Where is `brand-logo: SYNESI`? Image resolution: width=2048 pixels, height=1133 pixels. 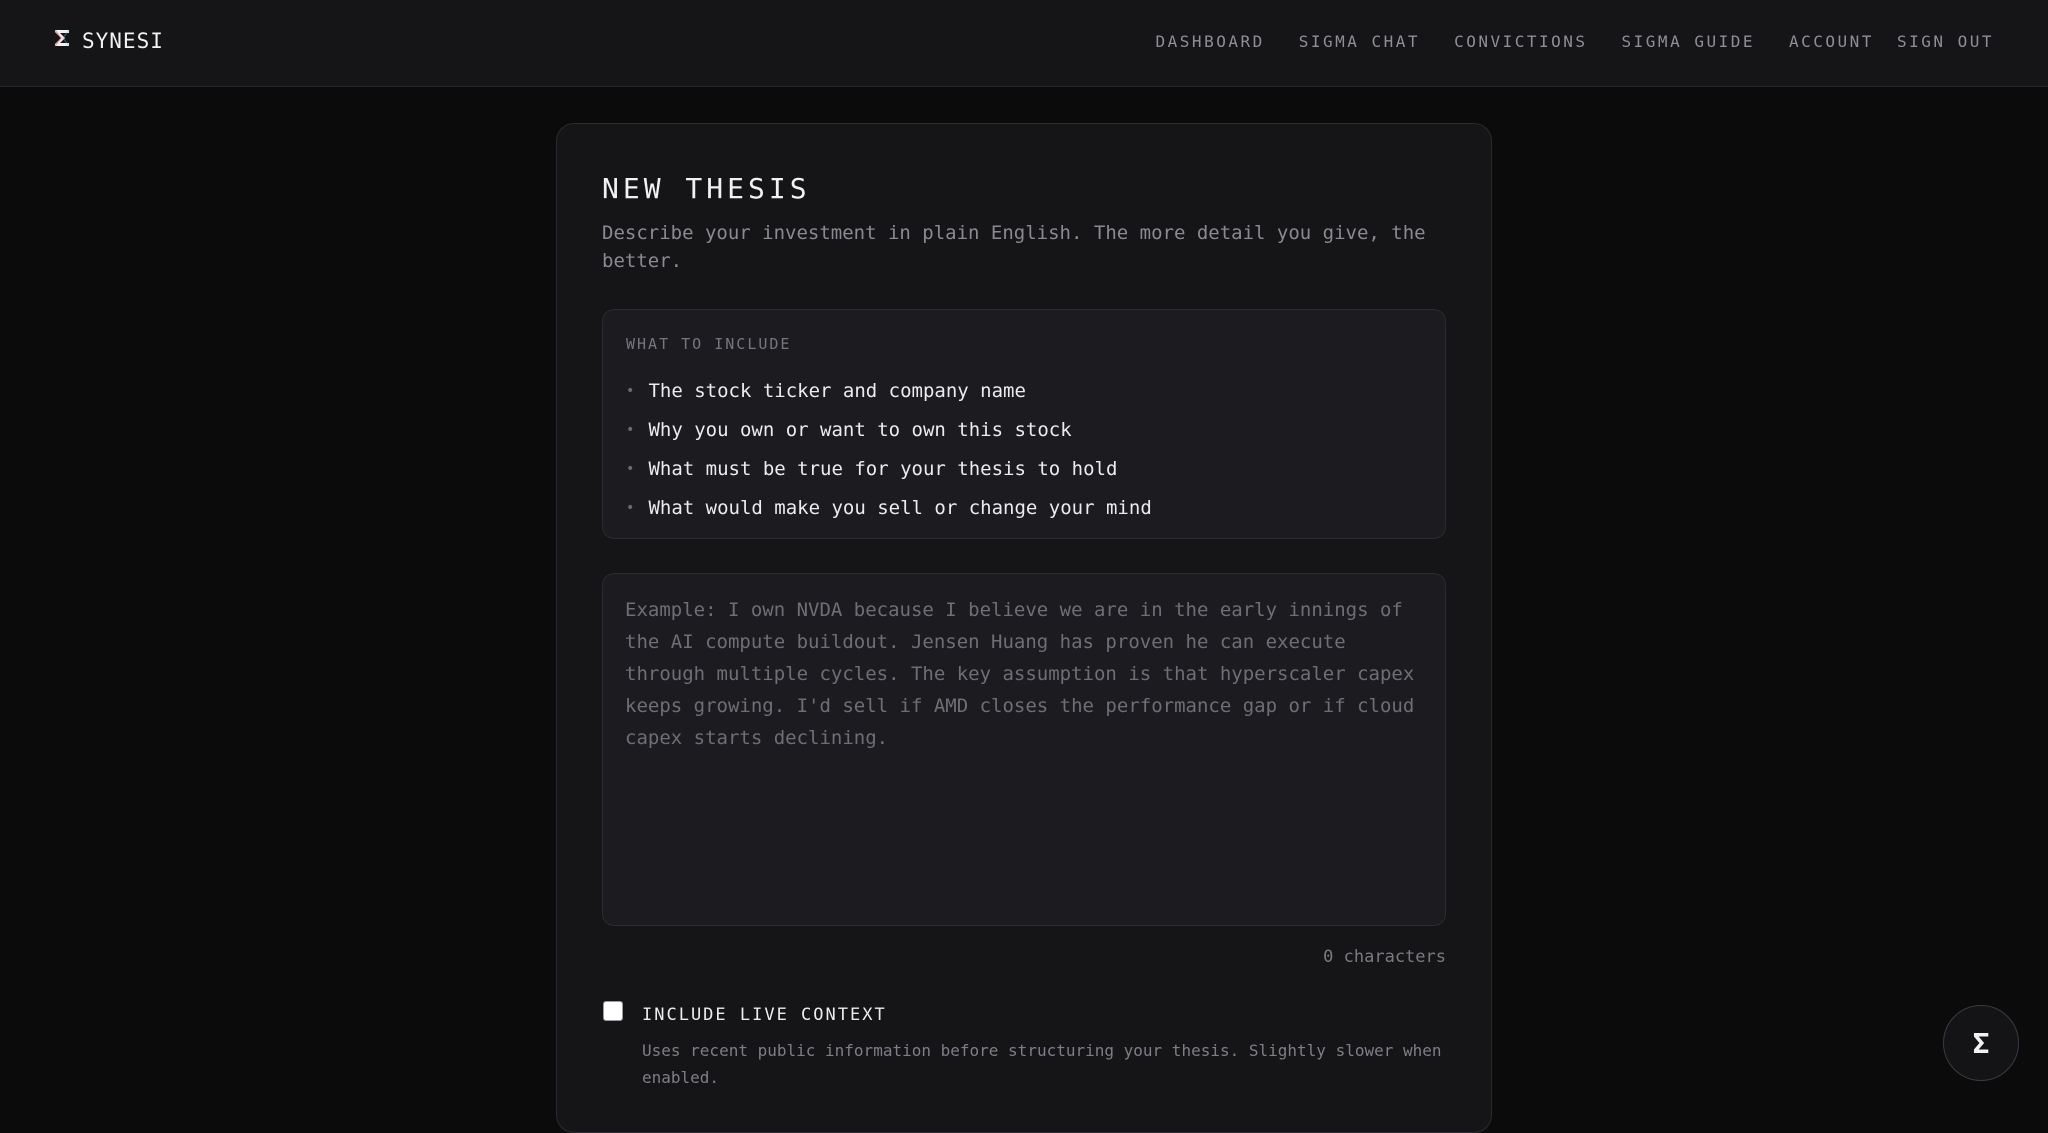 brand-logo: SYNESI is located at coordinates (109, 40).